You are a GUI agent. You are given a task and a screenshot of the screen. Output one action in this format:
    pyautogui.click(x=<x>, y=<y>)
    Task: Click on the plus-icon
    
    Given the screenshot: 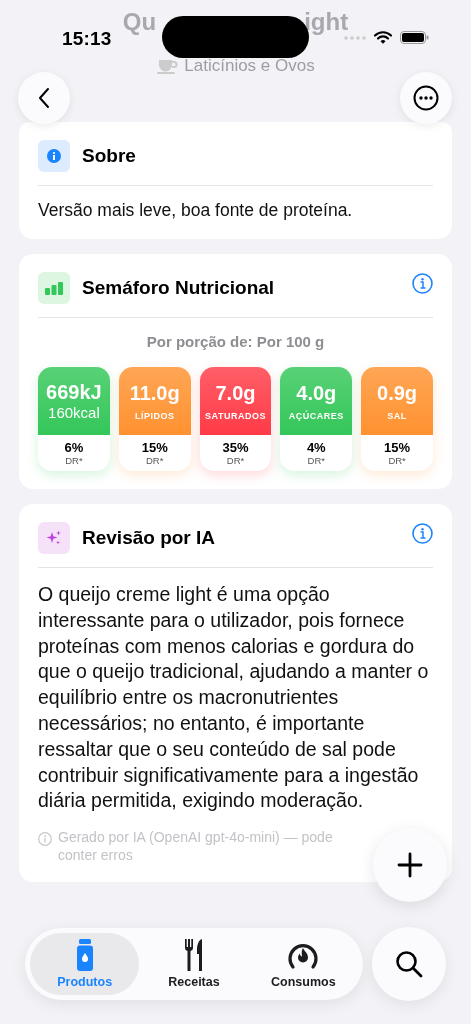 What is the action you would take?
    pyautogui.click(x=410, y=865)
    